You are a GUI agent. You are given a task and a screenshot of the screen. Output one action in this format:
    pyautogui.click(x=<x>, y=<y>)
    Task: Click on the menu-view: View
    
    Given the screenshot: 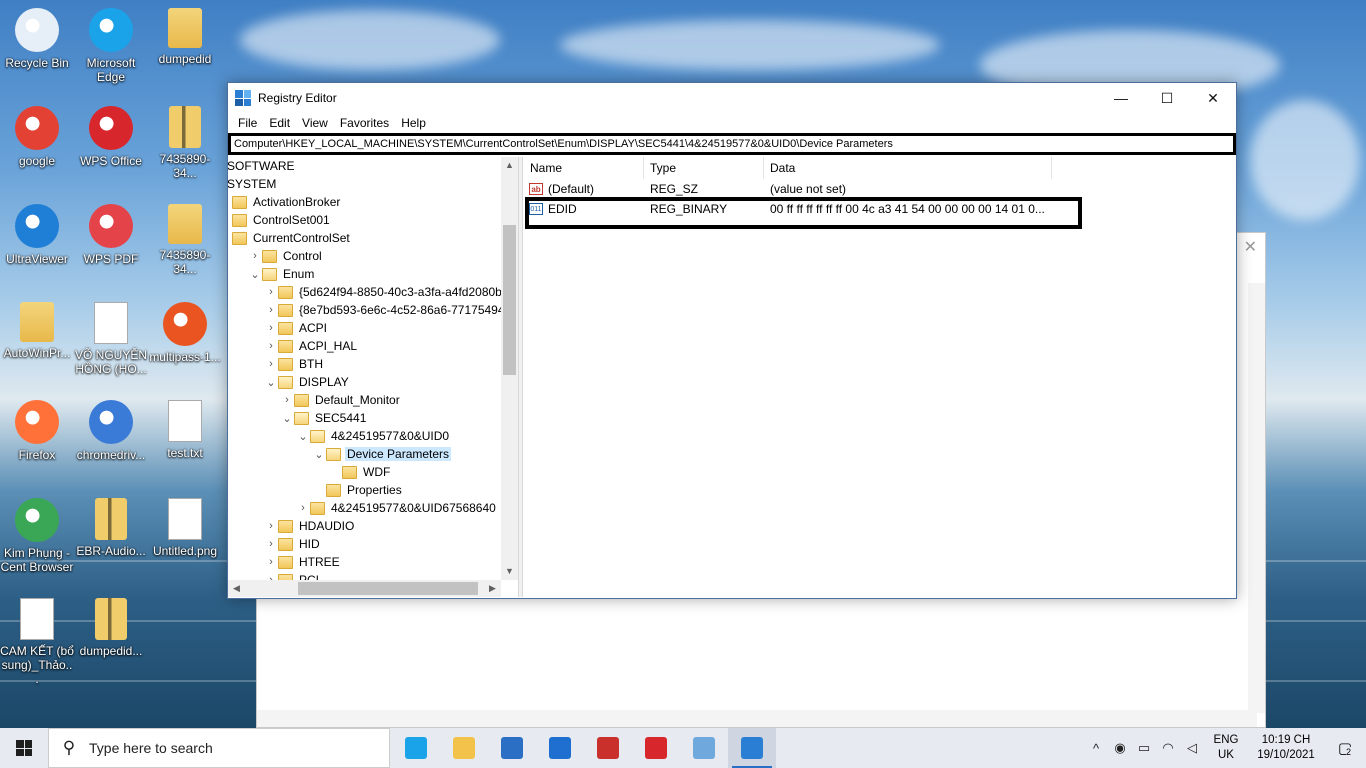 What is the action you would take?
    pyautogui.click(x=315, y=123)
    